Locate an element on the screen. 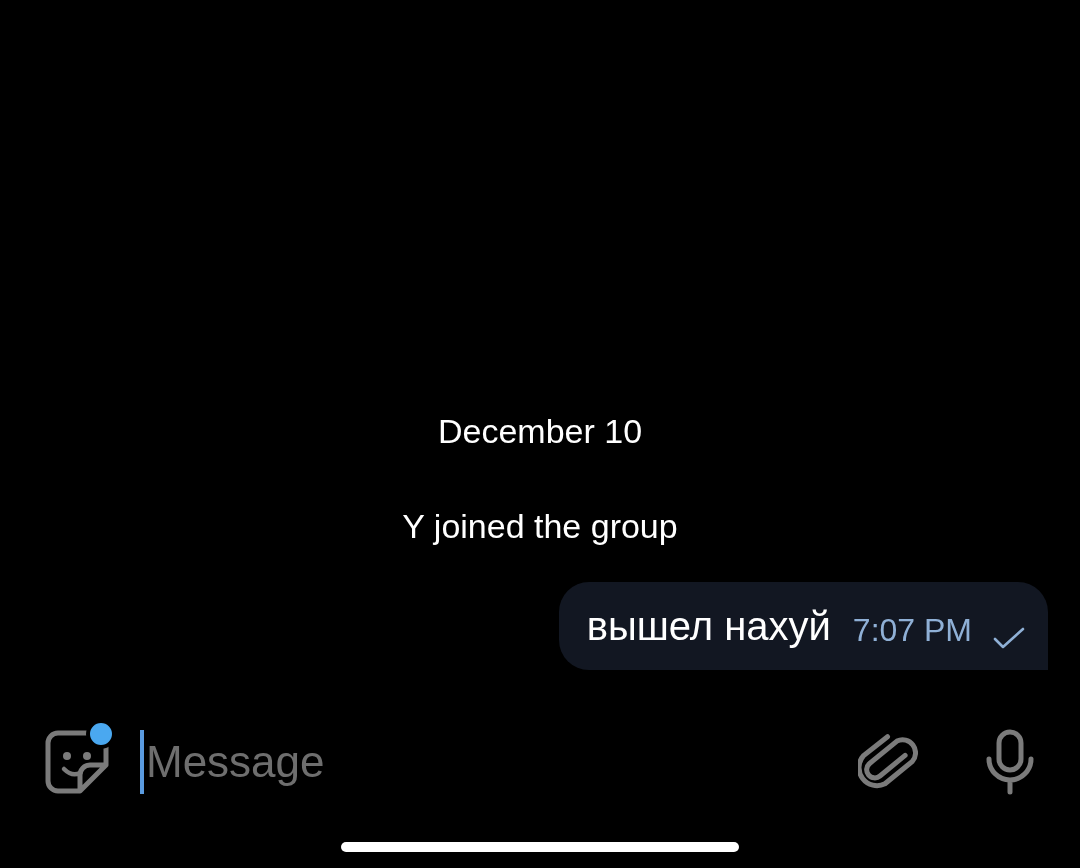  message-field: Message is located at coordinates (346, 762).